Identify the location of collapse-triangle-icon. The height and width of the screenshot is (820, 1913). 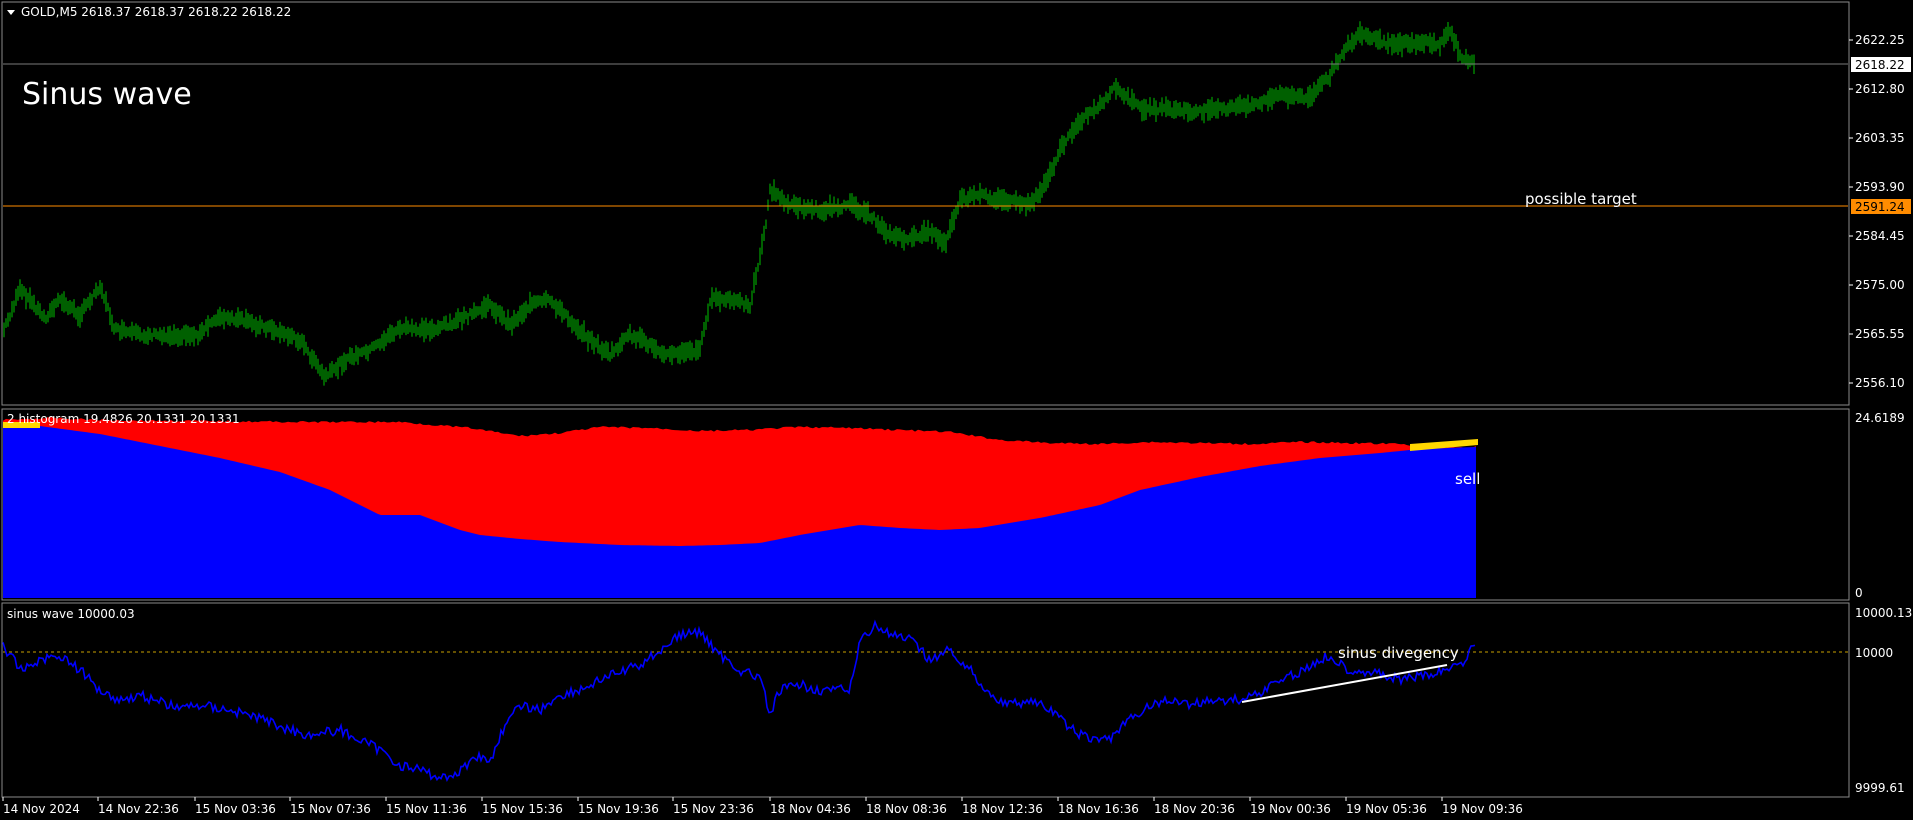
(11, 12).